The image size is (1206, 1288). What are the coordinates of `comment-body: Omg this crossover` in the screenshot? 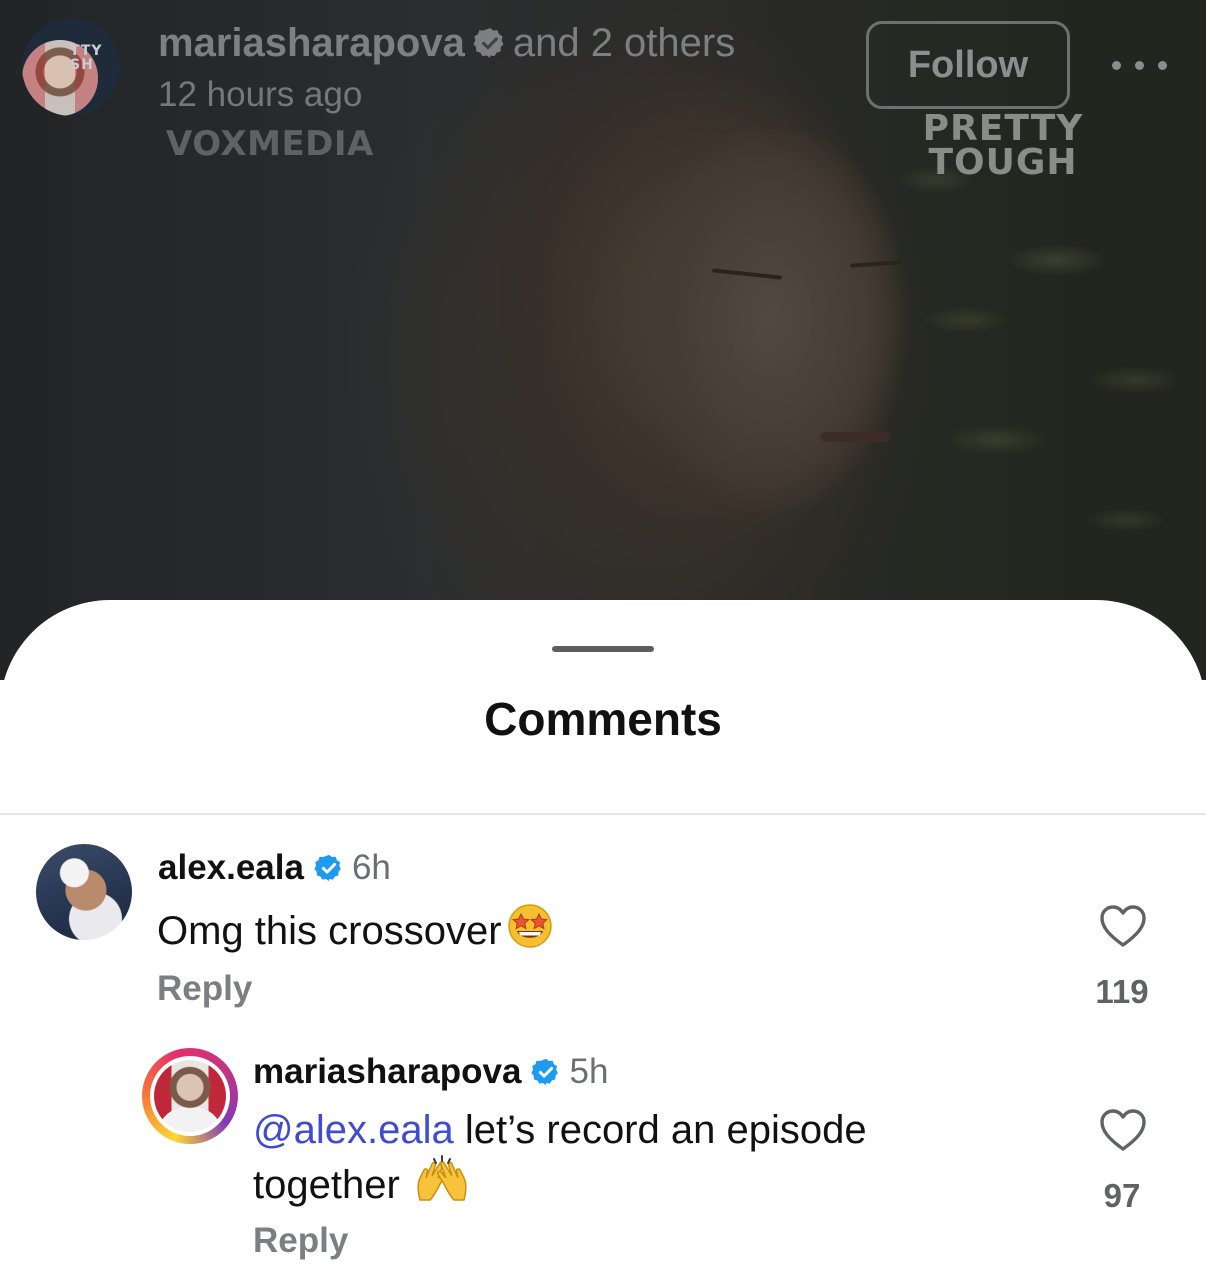 It's located at (329, 931).